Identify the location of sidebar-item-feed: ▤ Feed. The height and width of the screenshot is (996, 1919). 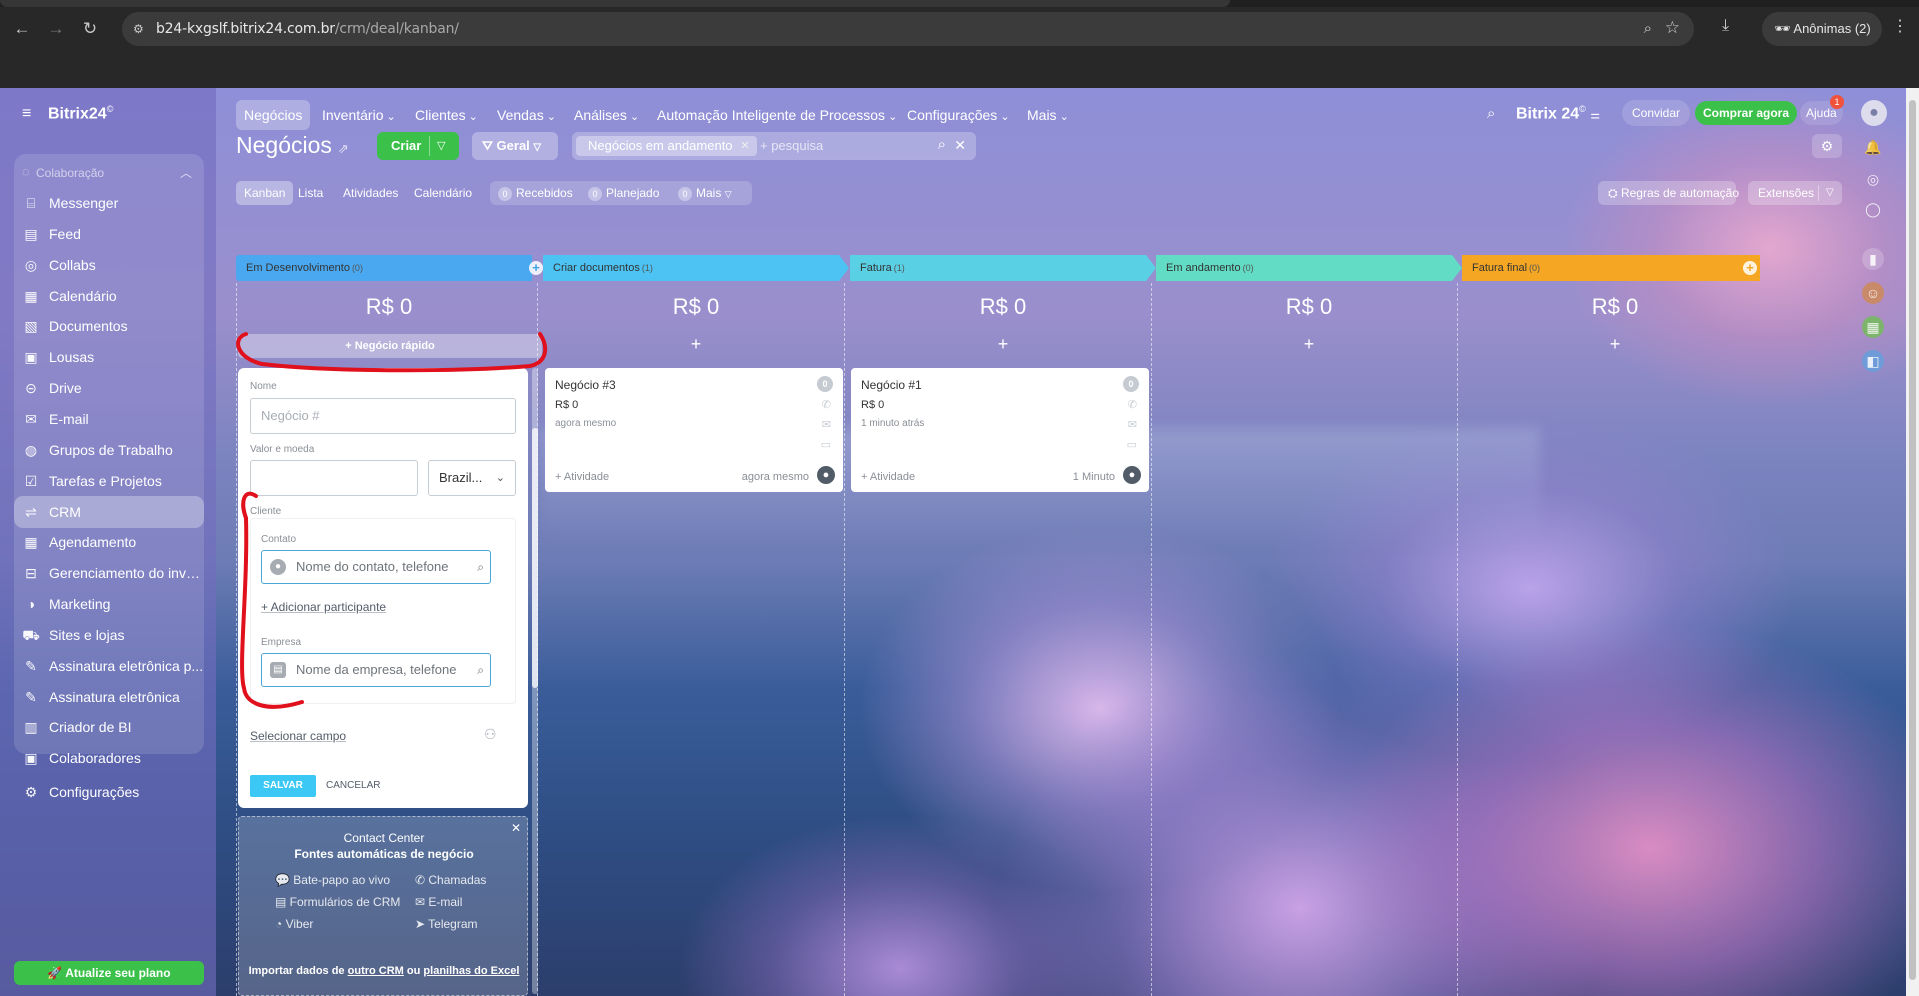
(109, 234).